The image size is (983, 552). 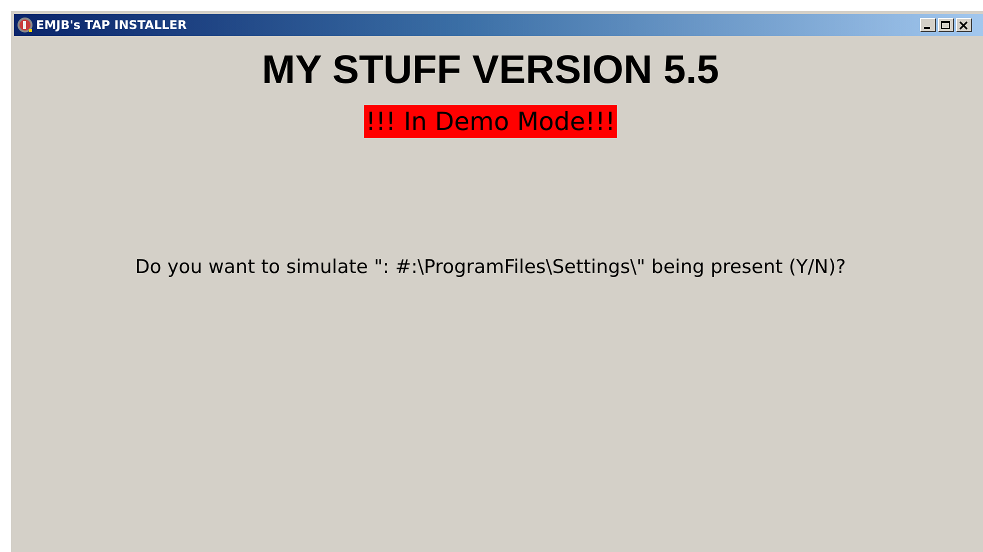 What do you see at coordinates (25, 25) in the screenshot?
I see `app-icon` at bounding box center [25, 25].